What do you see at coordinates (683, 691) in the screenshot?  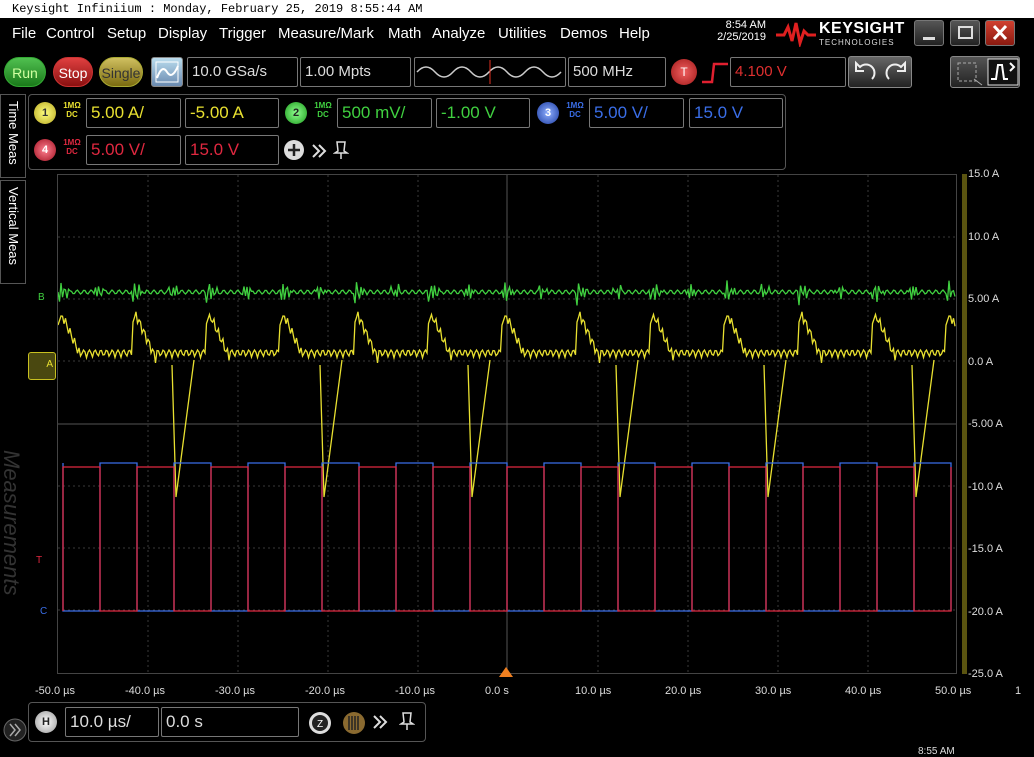 I see `time-axis-label: 20.0 µs` at bounding box center [683, 691].